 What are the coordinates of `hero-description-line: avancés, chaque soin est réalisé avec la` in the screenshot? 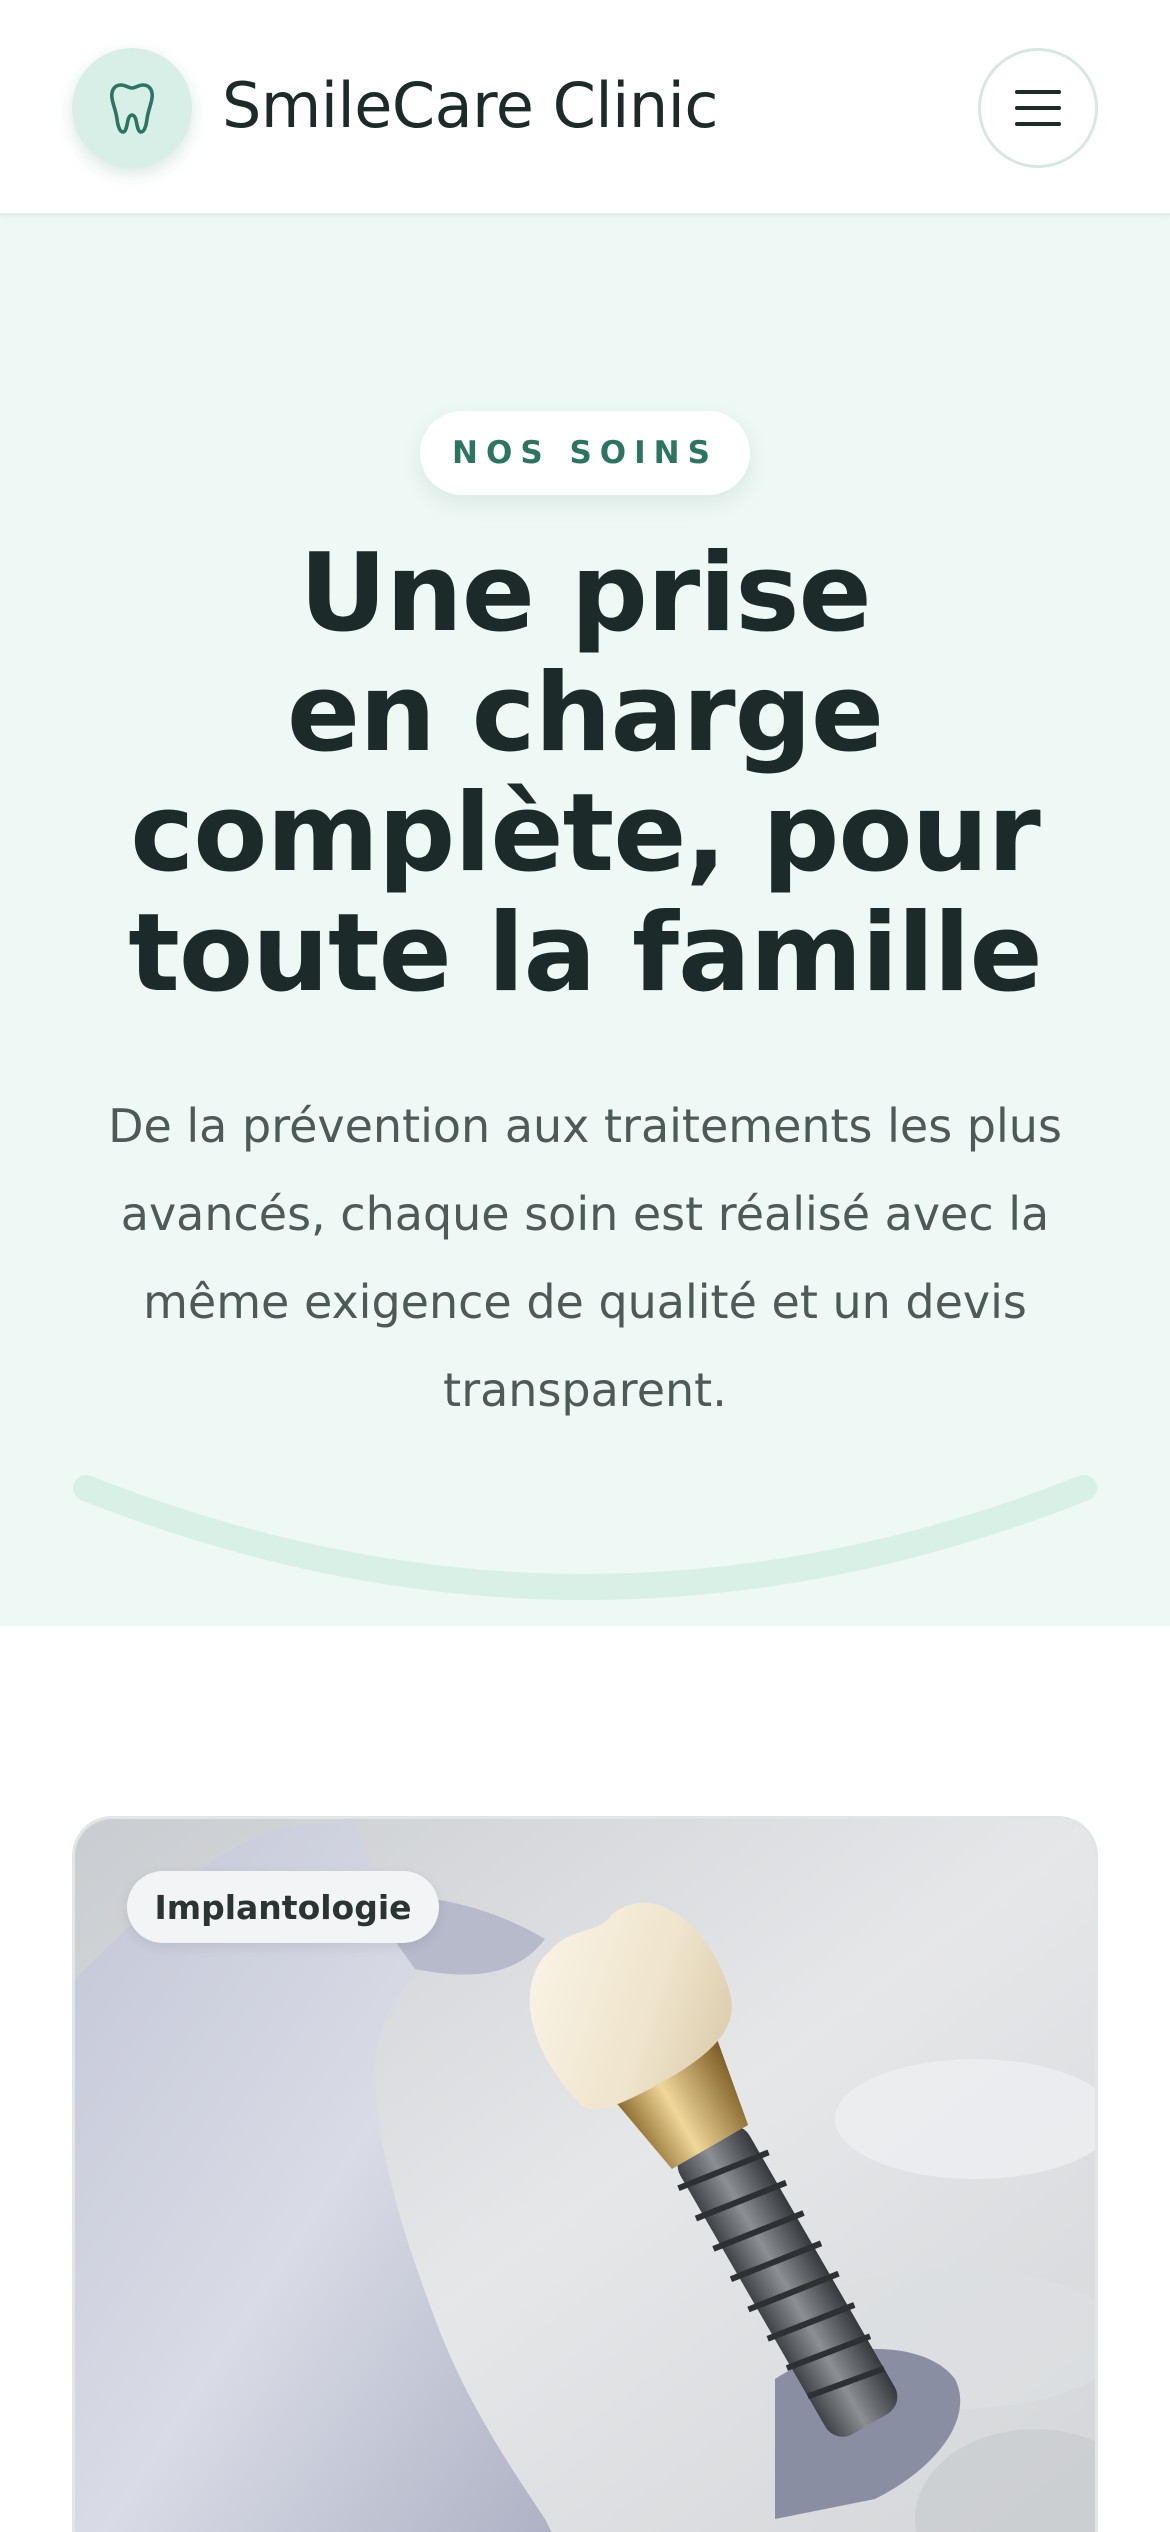 It's located at (585, 1214).